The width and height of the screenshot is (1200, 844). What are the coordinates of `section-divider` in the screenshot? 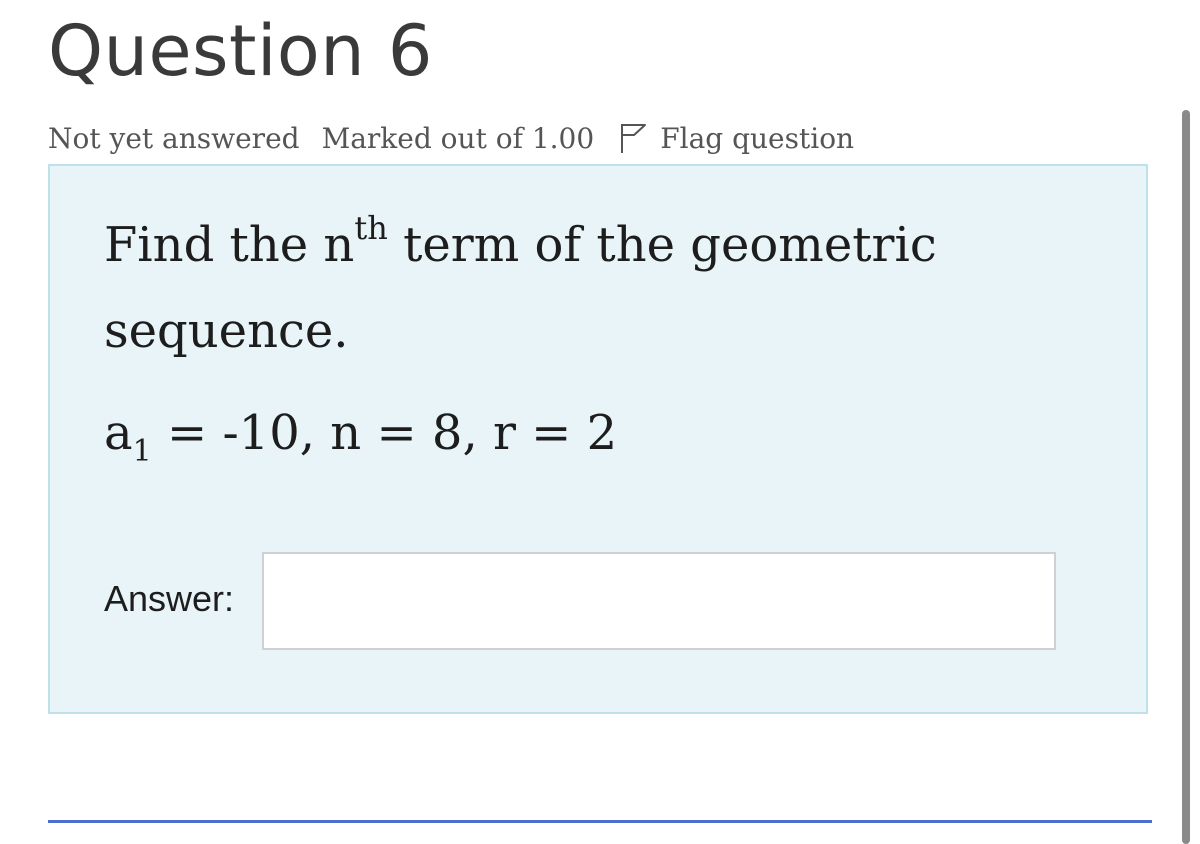 It's located at (600, 821).